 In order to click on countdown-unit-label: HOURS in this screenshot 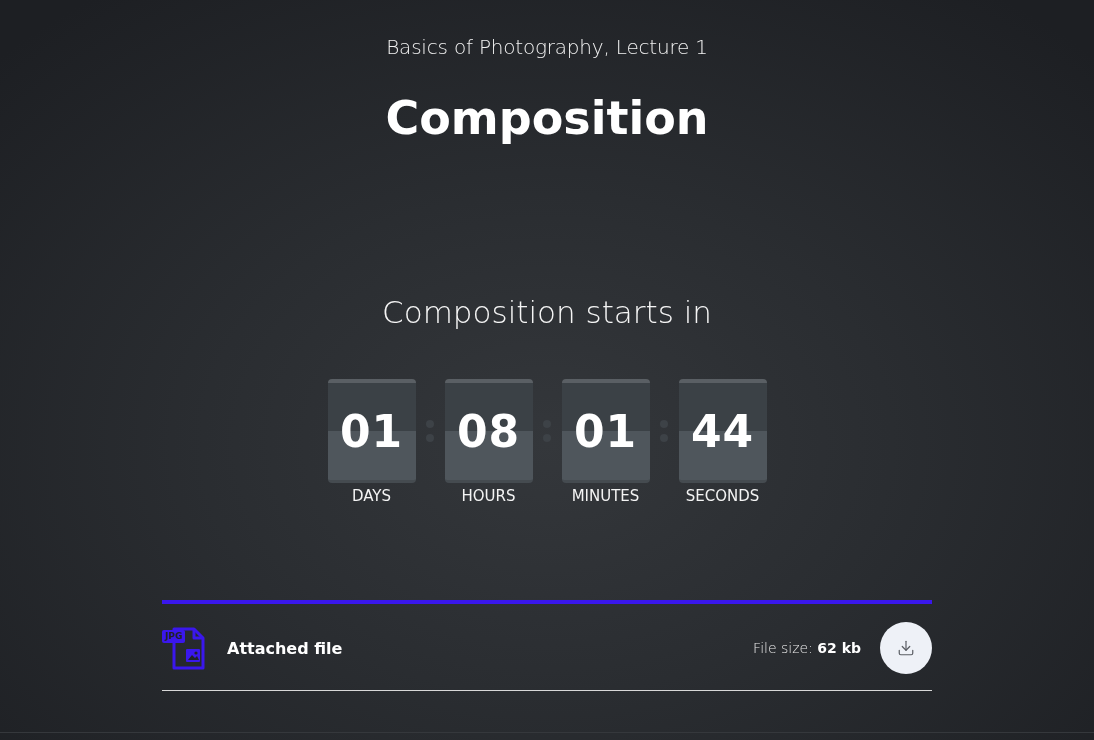, I will do `click(488, 496)`.